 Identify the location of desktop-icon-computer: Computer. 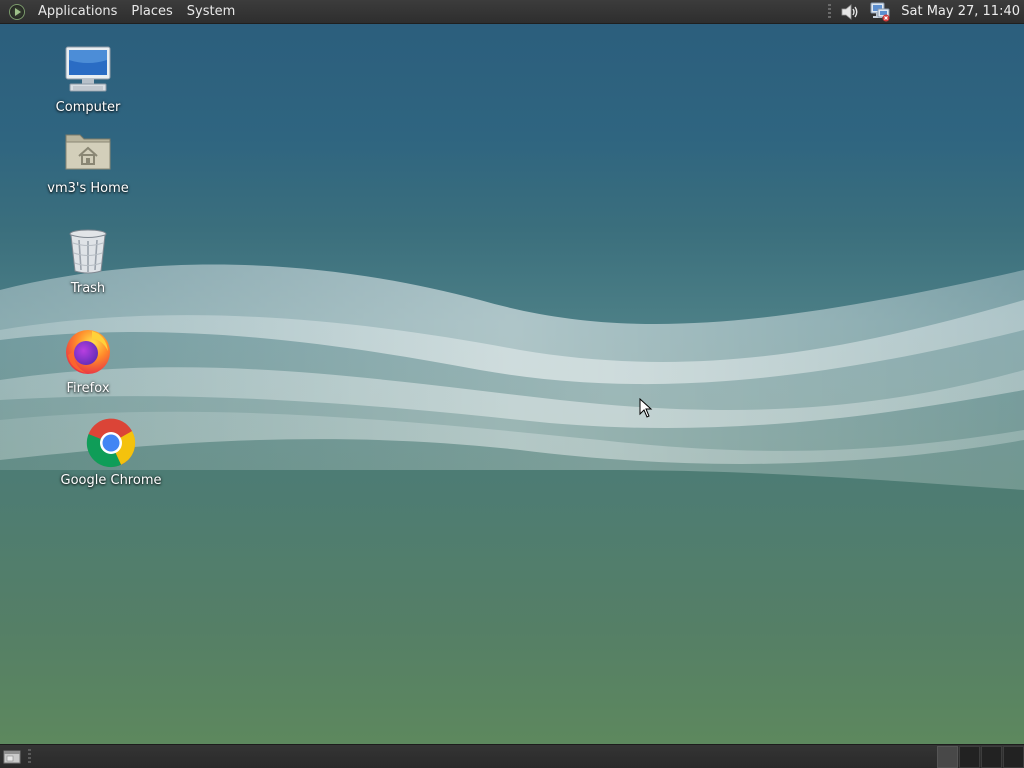
(88, 79).